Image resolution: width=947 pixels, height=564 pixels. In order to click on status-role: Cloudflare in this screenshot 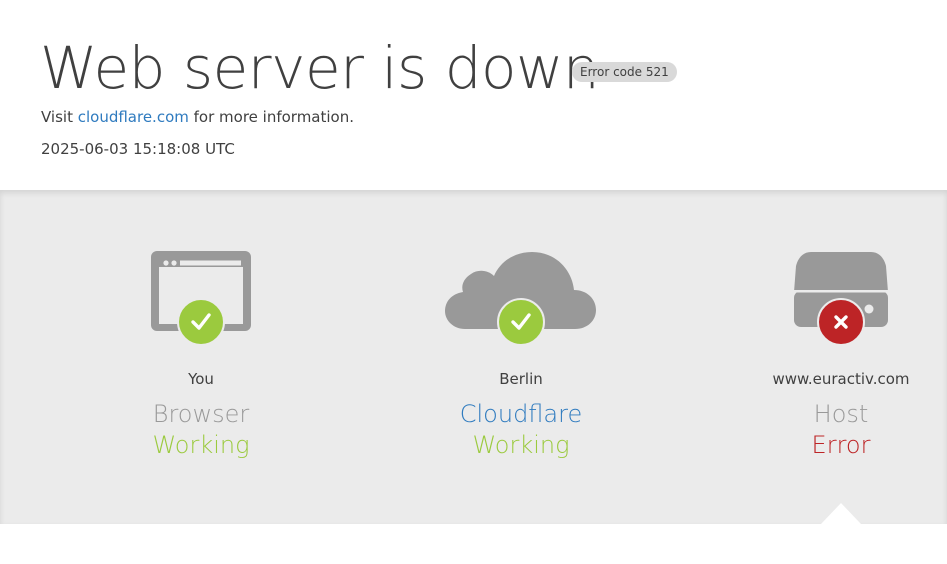, I will do `click(521, 414)`.